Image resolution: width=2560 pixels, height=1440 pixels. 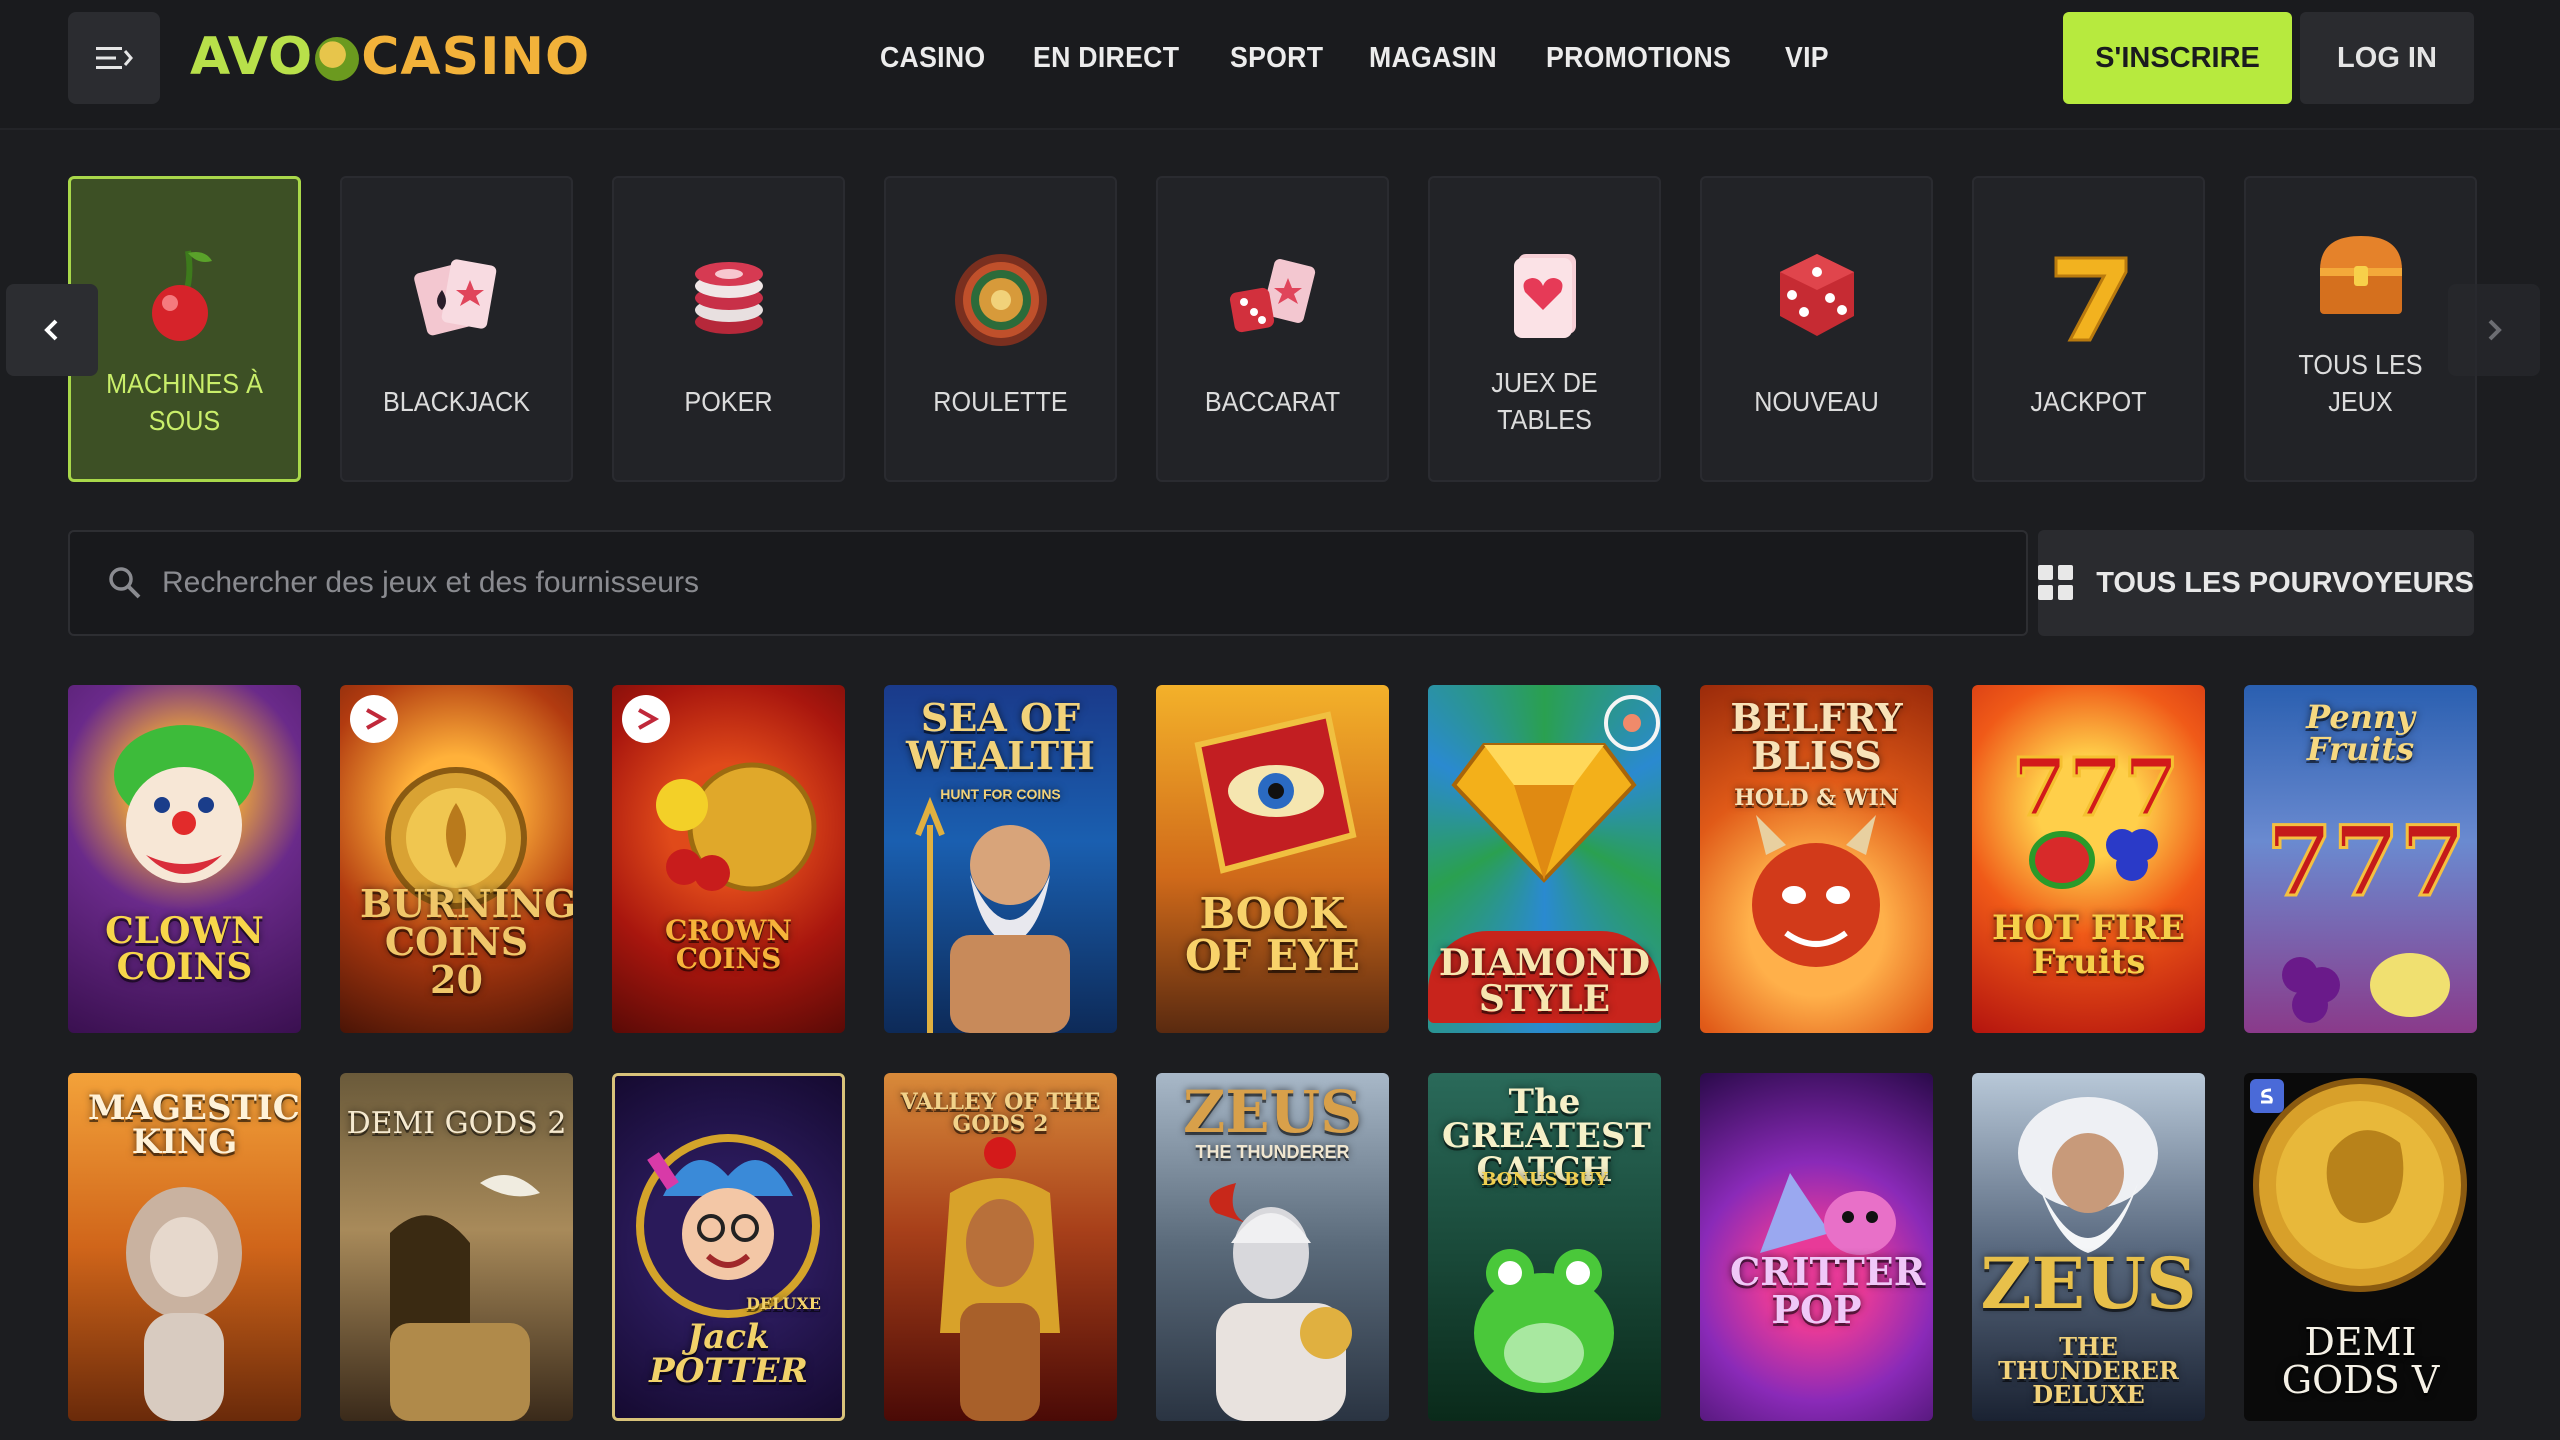 I want to click on game-tile: 777 HOT FIRE Fruits, so click(x=2088, y=859).